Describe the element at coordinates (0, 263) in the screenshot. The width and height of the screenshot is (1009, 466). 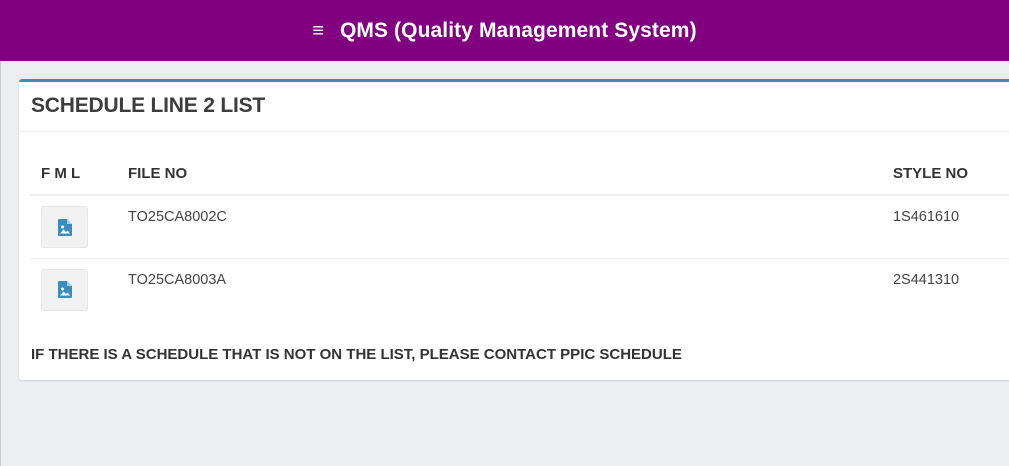
I see `sidebar-edge-divider` at that location.